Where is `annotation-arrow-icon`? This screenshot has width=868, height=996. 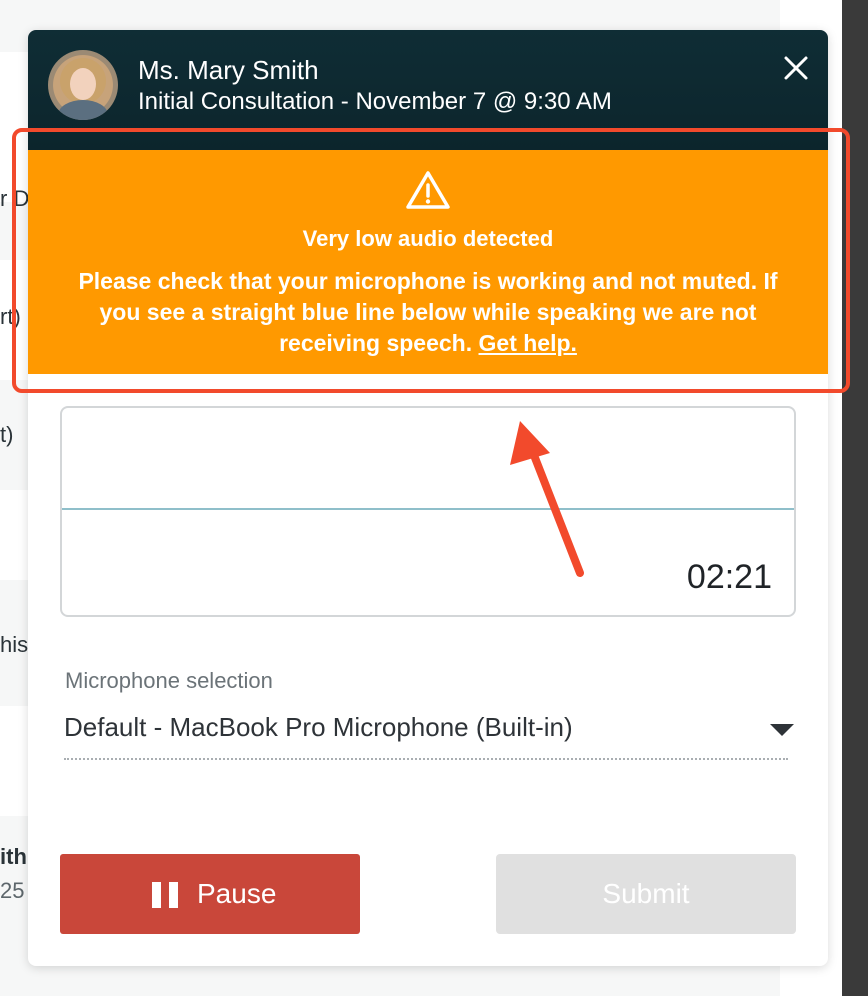
annotation-arrow-icon is located at coordinates (547, 499).